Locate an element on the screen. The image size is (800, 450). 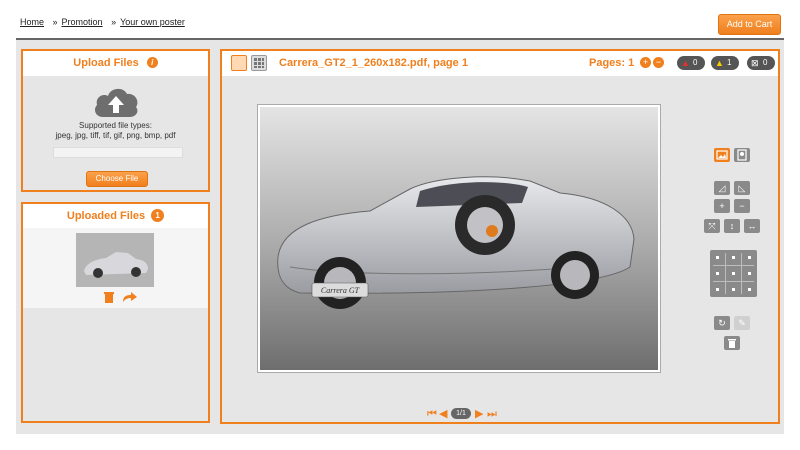
image-icon is located at coordinates (722, 155).